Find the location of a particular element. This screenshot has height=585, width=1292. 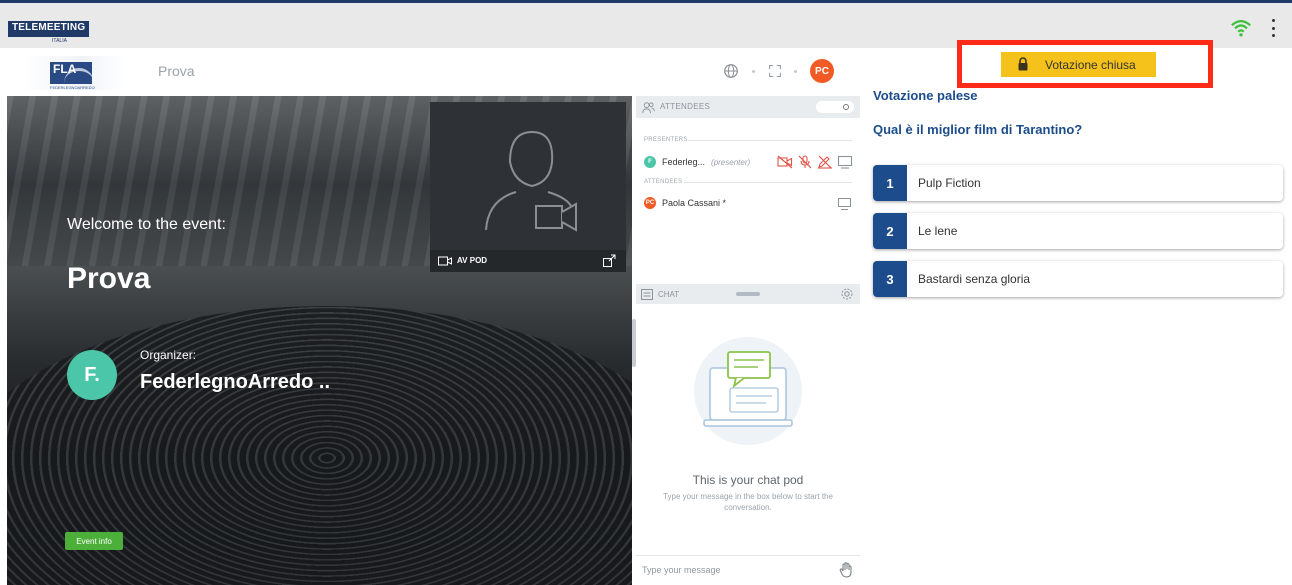

attendee-avatar: PC is located at coordinates (650, 203).